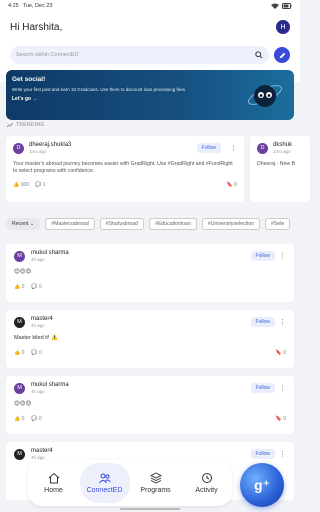 This screenshot has height=512, width=320. What do you see at coordinates (53, 478) in the screenshot?
I see `home-icon` at bounding box center [53, 478].